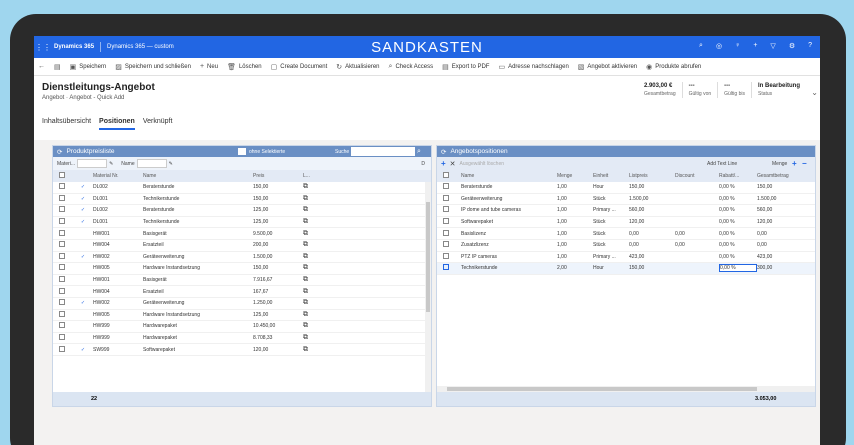  What do you see at coordinates (575, 176) in the screenshot?
I see `col-quantity: Menge` at bounding box center [575, 176].